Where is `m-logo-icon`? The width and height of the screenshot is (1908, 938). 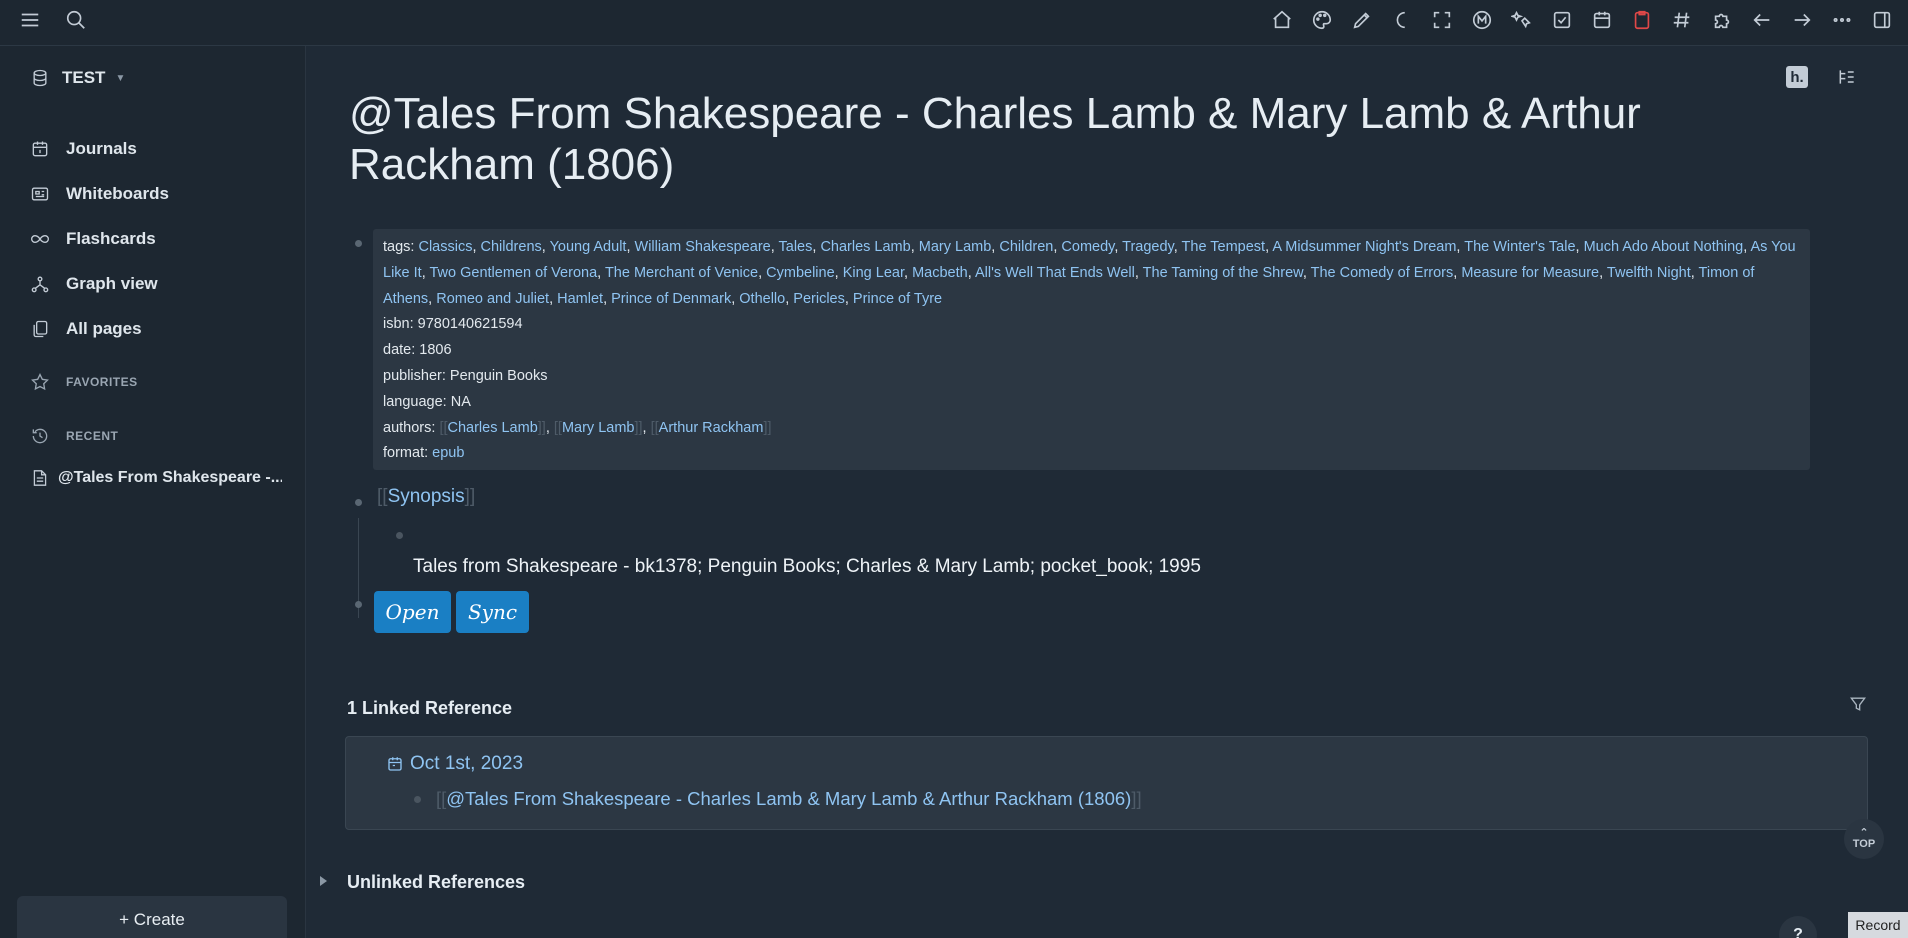
m-logo-icon is located at coordinates (1482, 20).